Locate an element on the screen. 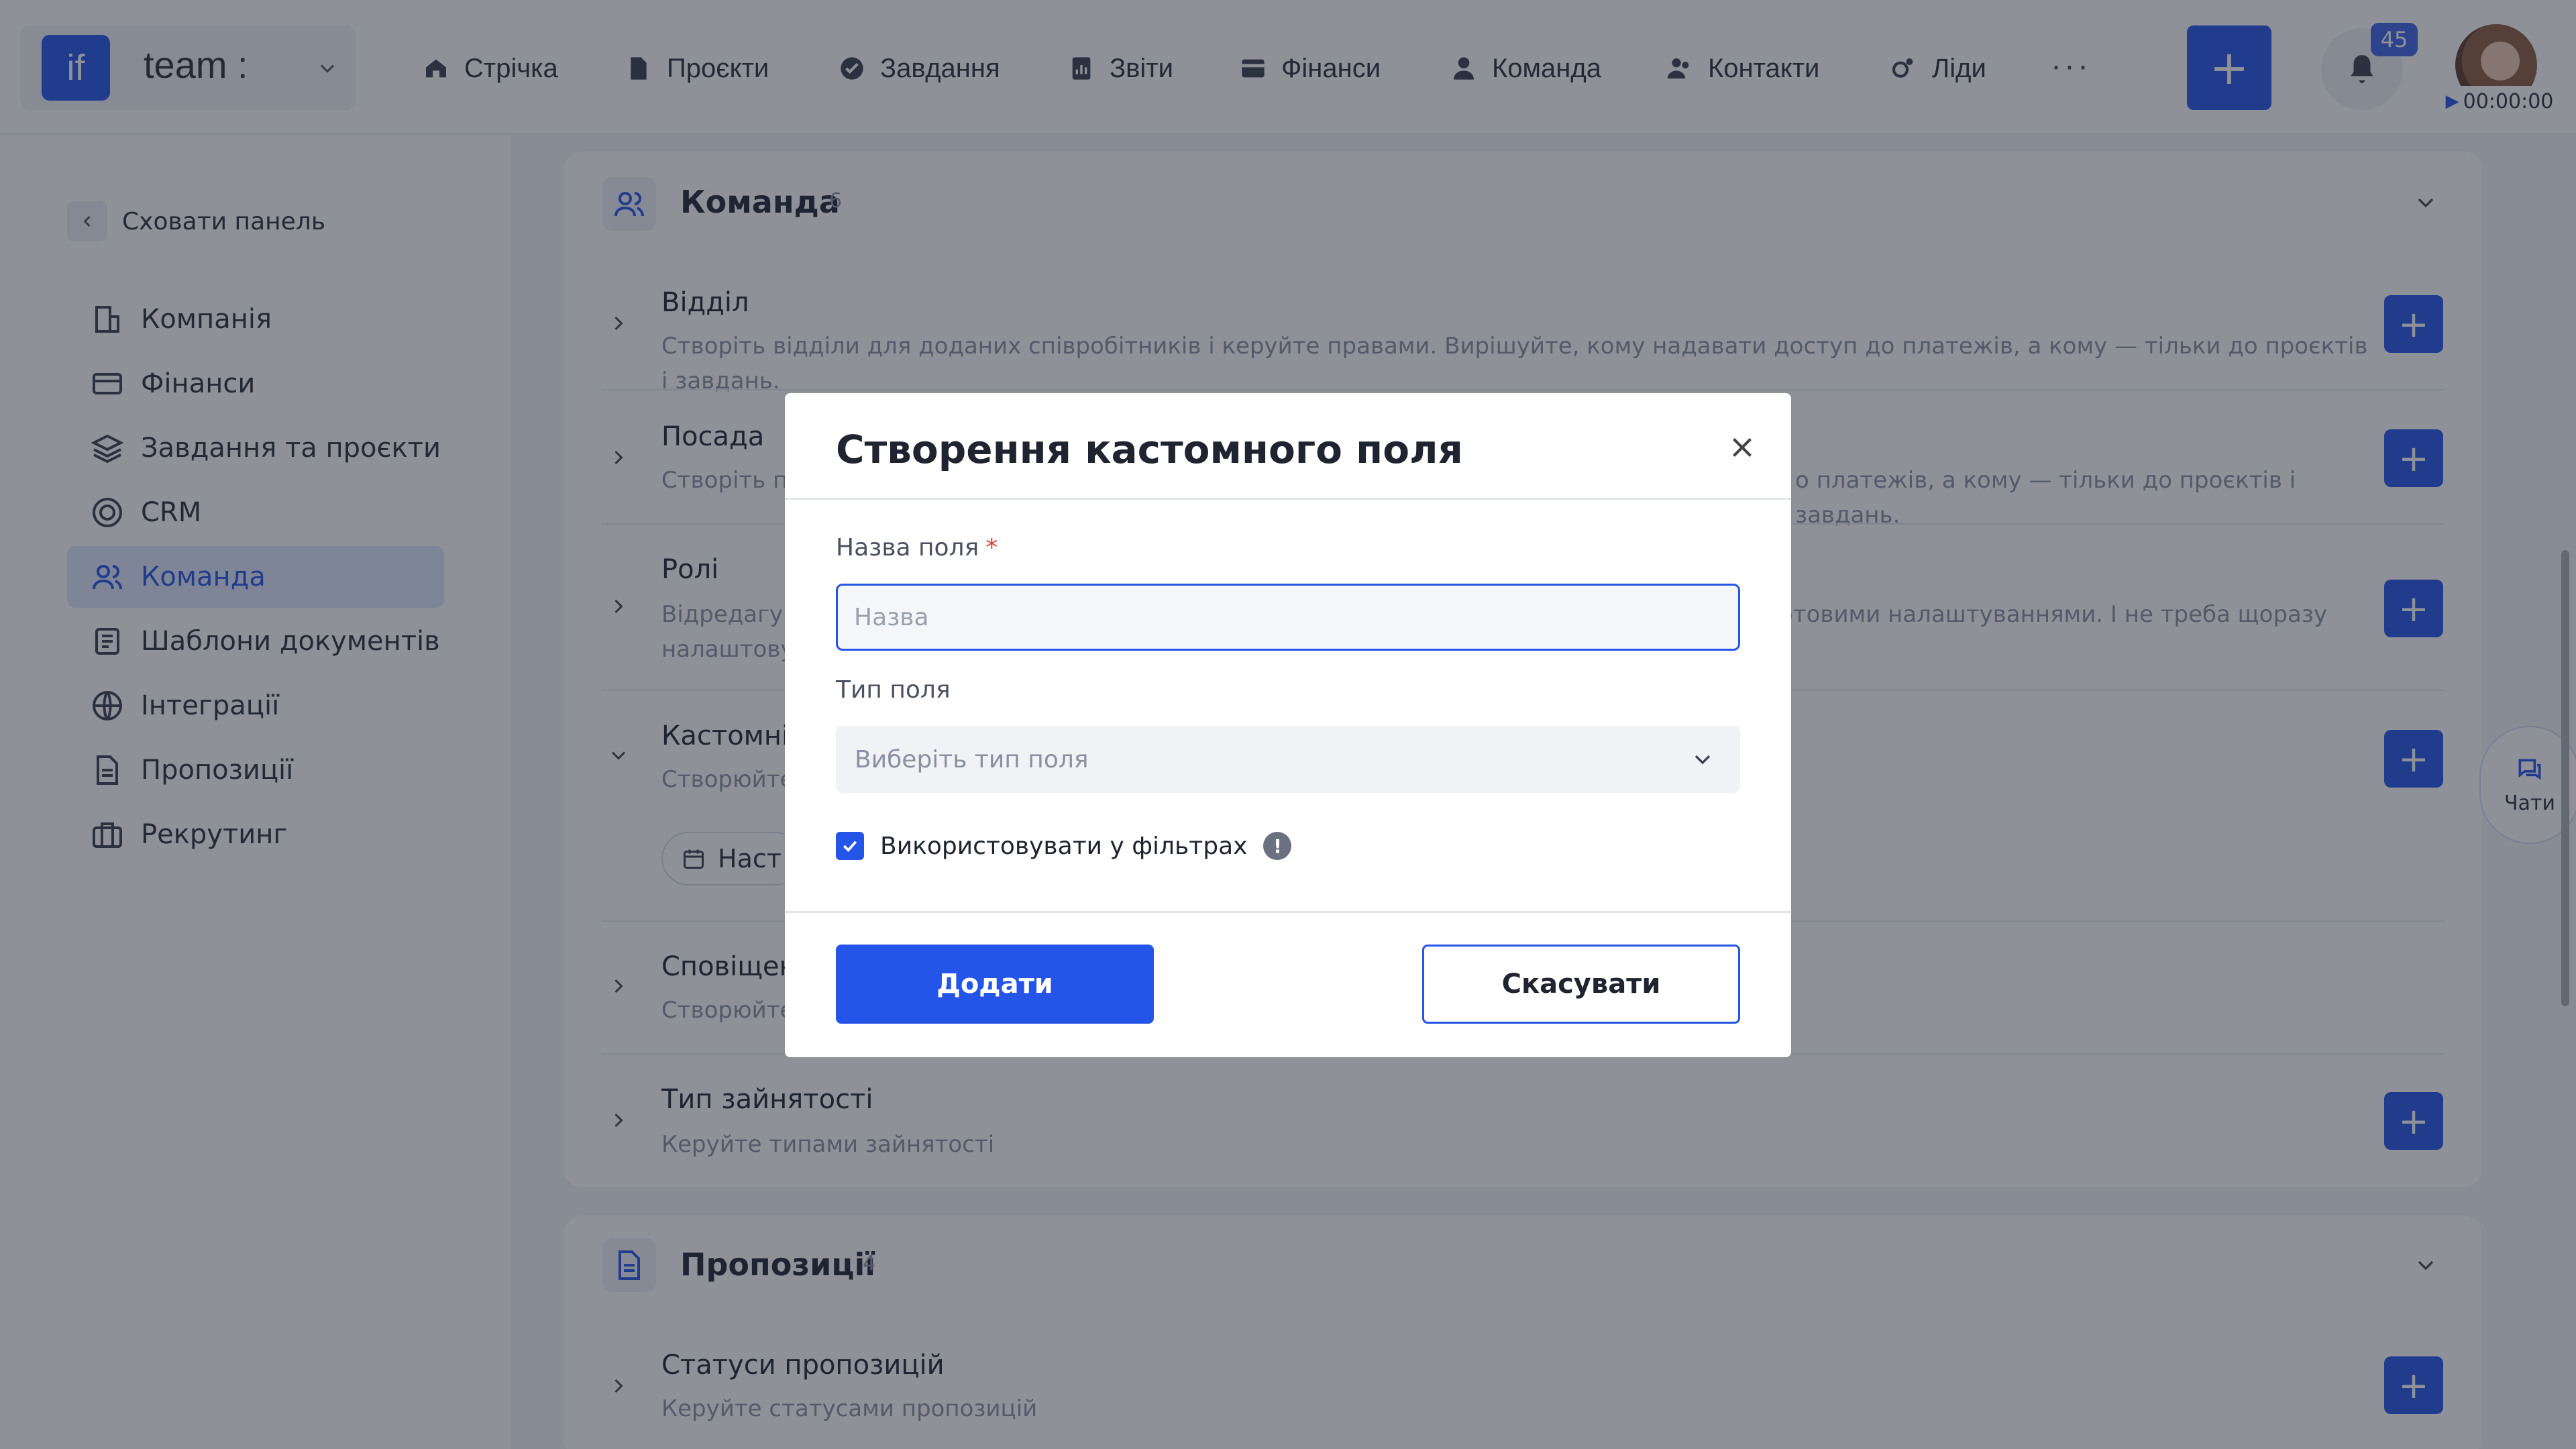 The height and width of the screenshot is (1449, 2576). use-in-filters-row: Використовувати у фільтрах ! is located at coordinates (1064, 846).